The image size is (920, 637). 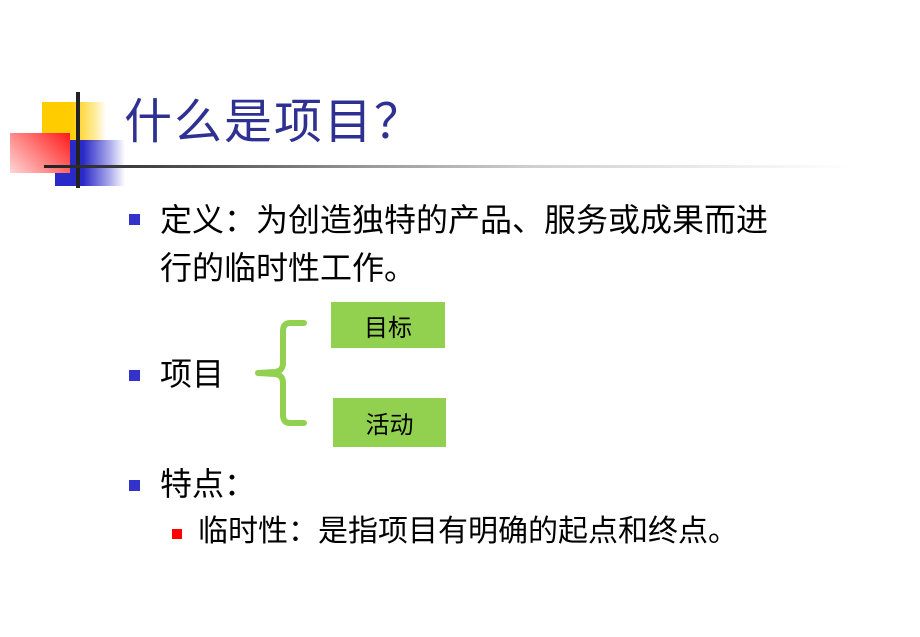 What do you see at coordinates (449, 166) in the screenshot?
I see `title-underline` at bounding box center [449, 166].